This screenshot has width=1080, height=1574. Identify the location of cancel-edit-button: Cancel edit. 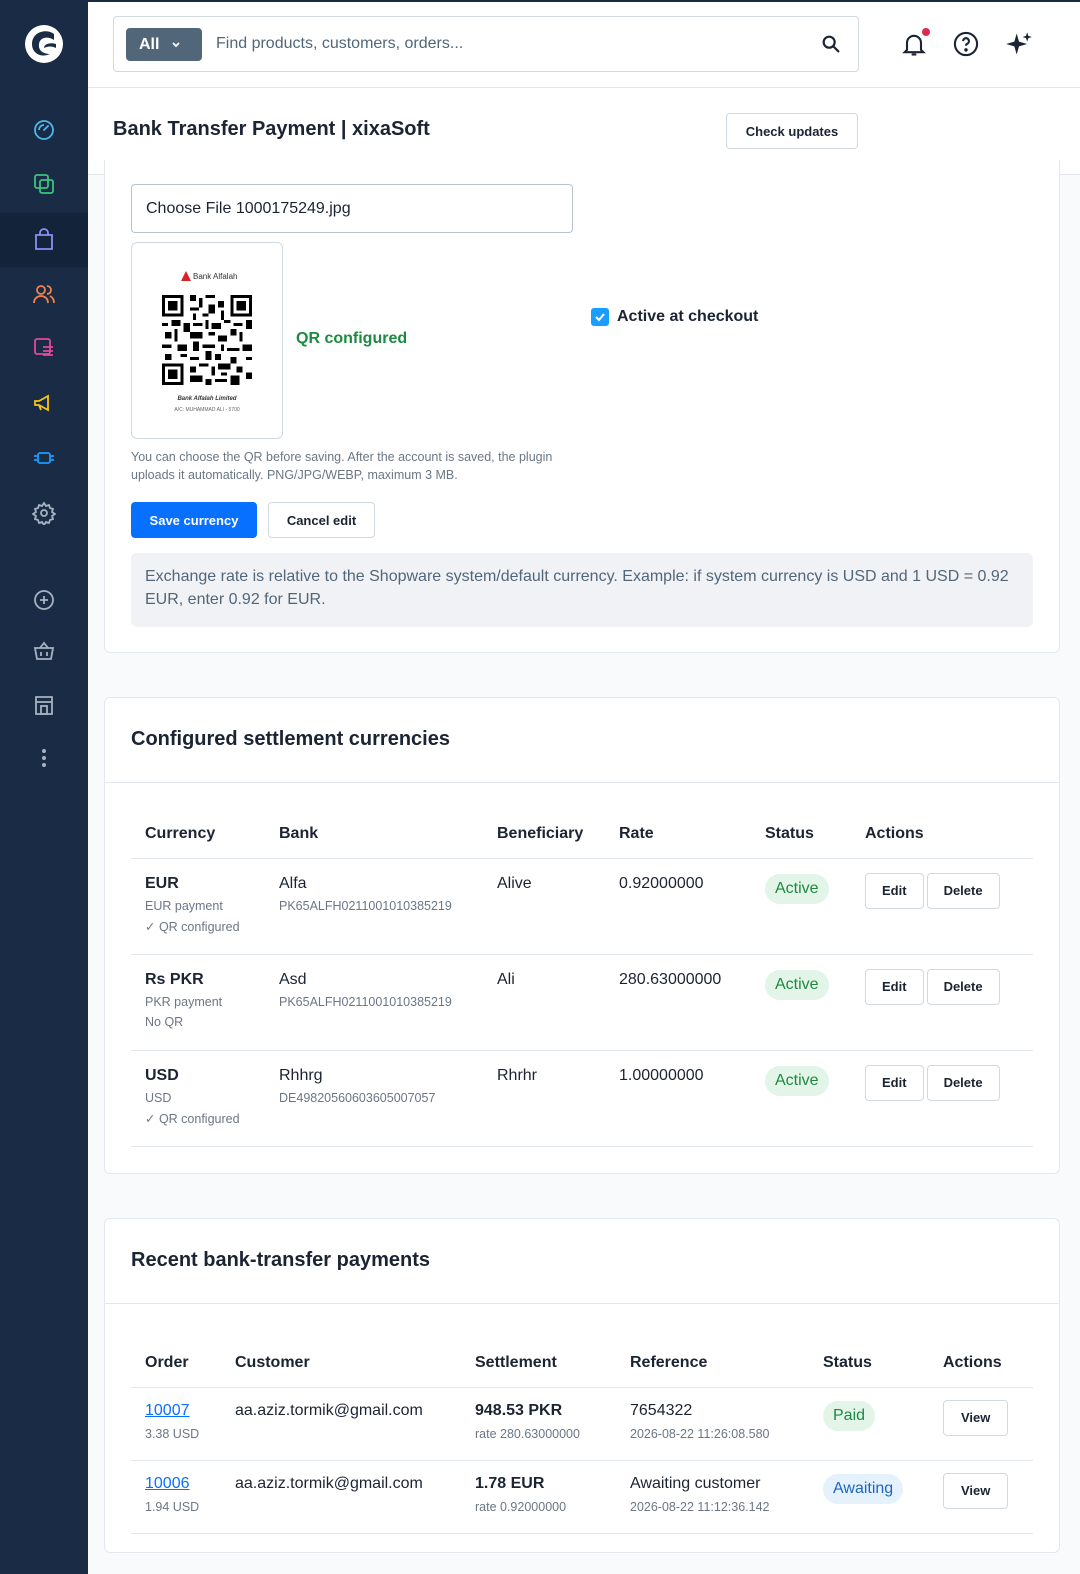
(321, 520).